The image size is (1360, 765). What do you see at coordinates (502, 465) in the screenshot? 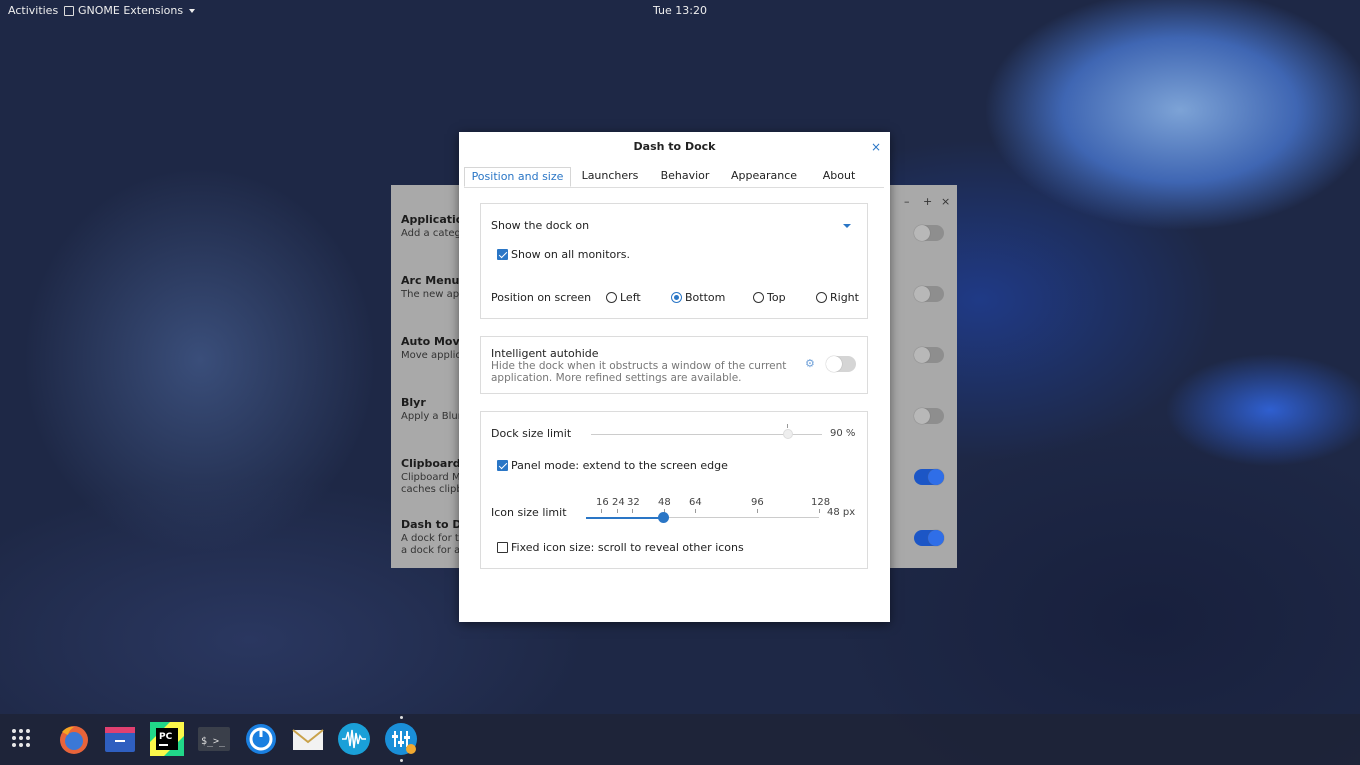
I see `panel-mode-checkbox` at bounding box center [502, 465].